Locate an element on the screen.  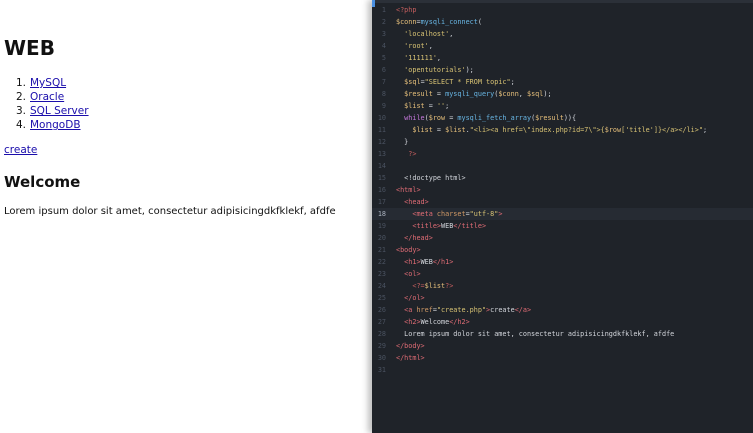
code-line: 12 } is located at coordinates (562, 142).